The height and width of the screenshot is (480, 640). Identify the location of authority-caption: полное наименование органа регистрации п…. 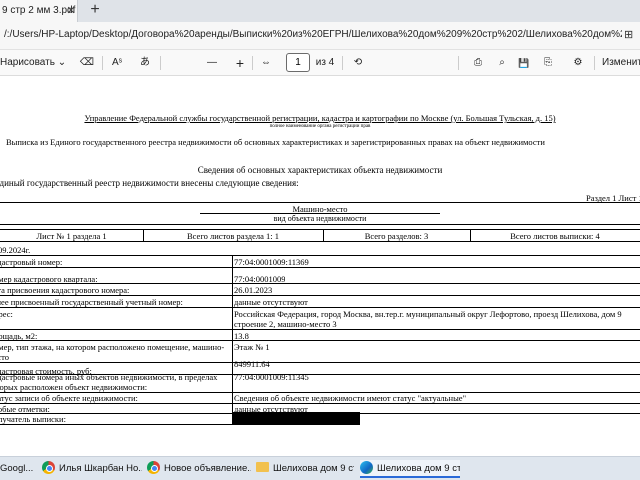
(320, 126).